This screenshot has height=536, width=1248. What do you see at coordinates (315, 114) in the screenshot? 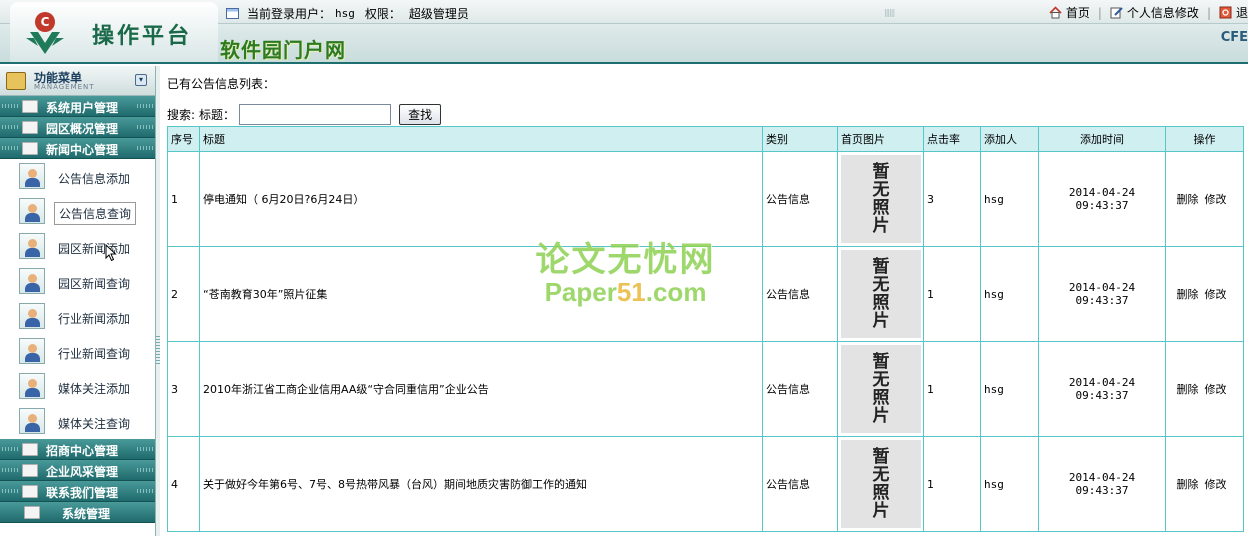
I see `search-input` at bounding box center [315, 114].